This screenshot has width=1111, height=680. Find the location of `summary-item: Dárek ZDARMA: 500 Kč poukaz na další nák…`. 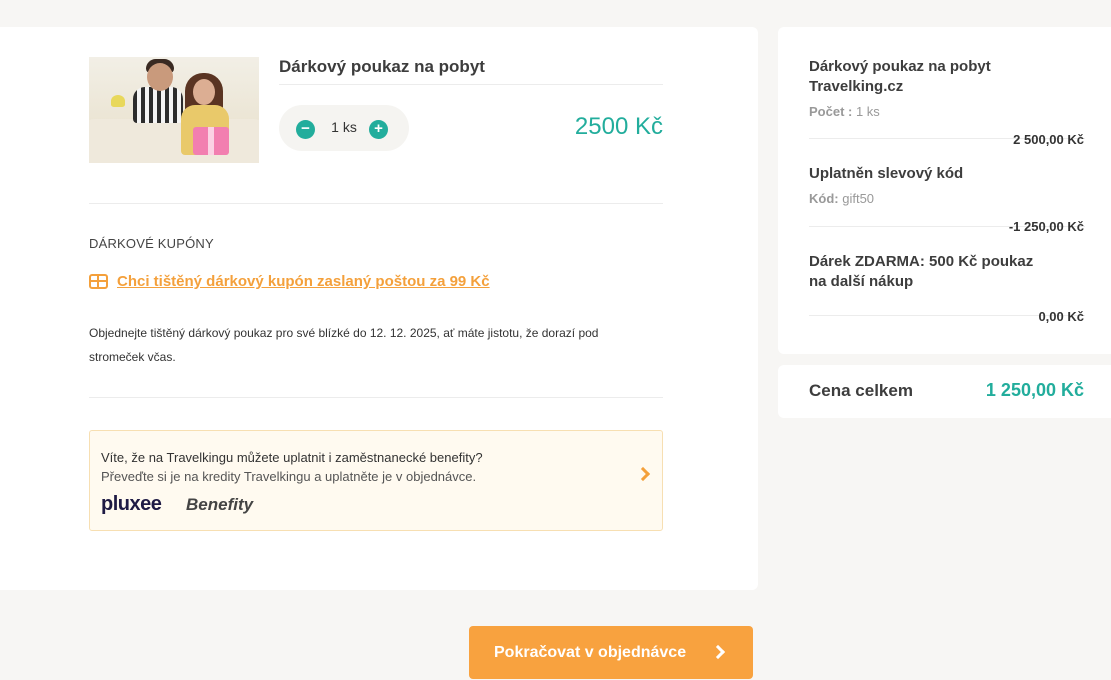

summary-item: Dárek ZDARMA: 500 Kč poukaz na další nák… is located at coordinates (947, 272).